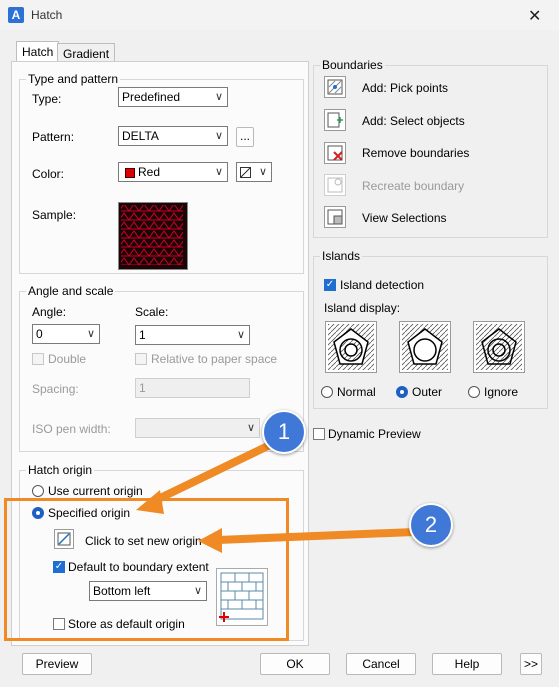  What do you see at coordinates (57, 664) in the screenshot?
I see `preview-button: Preview` at bounding box center [57, 664].